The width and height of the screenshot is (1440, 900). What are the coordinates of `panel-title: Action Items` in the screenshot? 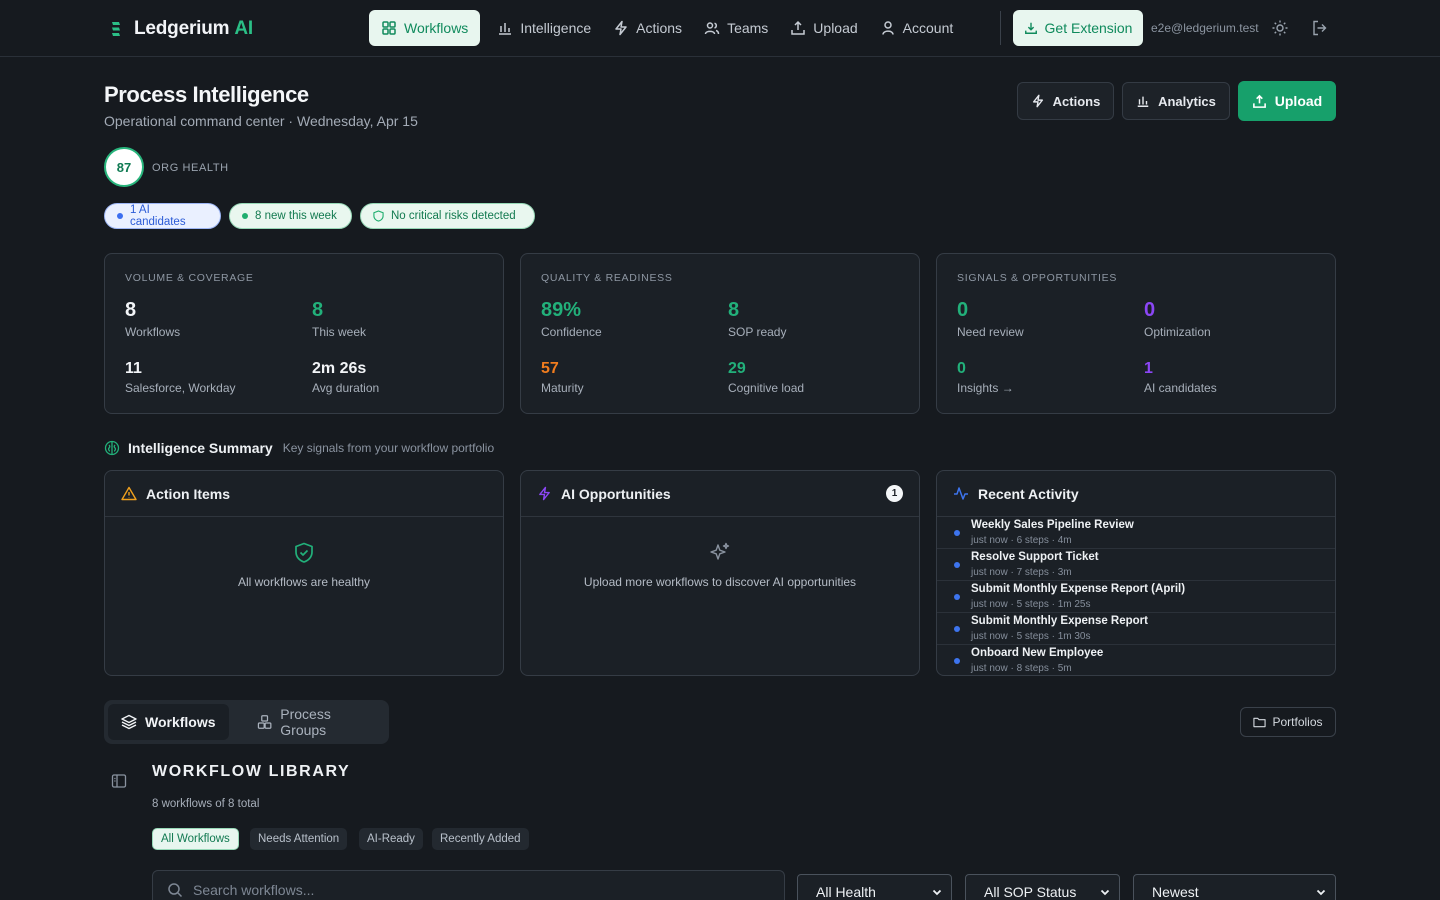 It's located at (188, 493).